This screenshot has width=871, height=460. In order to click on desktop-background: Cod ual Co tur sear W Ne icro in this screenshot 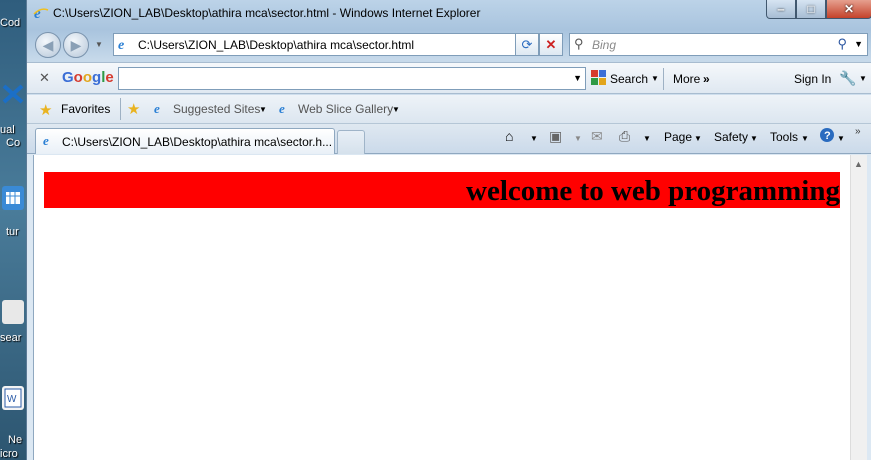, I will do `click(13, 230)`.